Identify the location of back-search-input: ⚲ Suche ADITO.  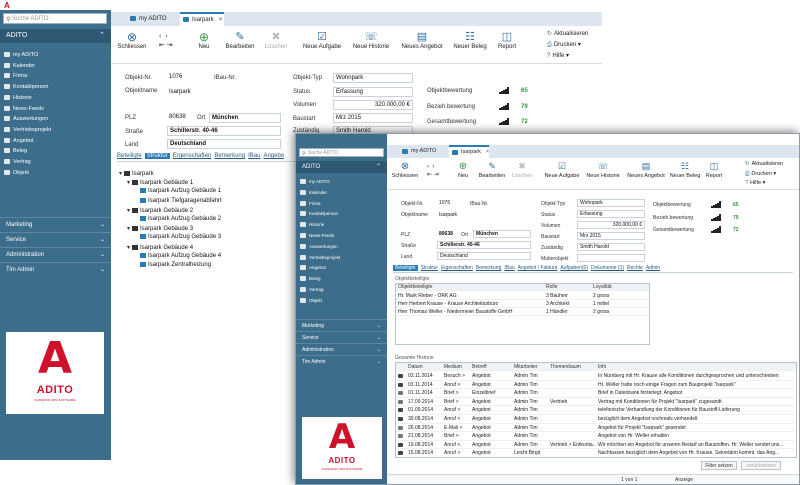
(55, 18).